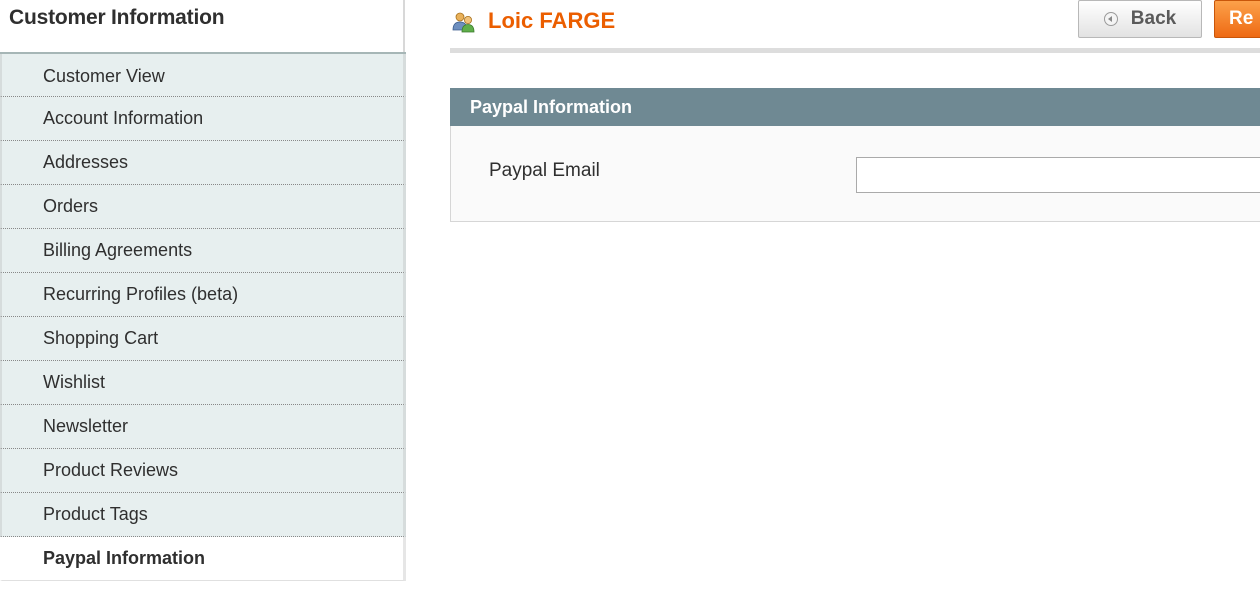 This screenshot has height=598, width=1260. Describe the element at coordinates (203, 383) in the screenshot. I see `tab-wishlist: Wishlist` at that location.